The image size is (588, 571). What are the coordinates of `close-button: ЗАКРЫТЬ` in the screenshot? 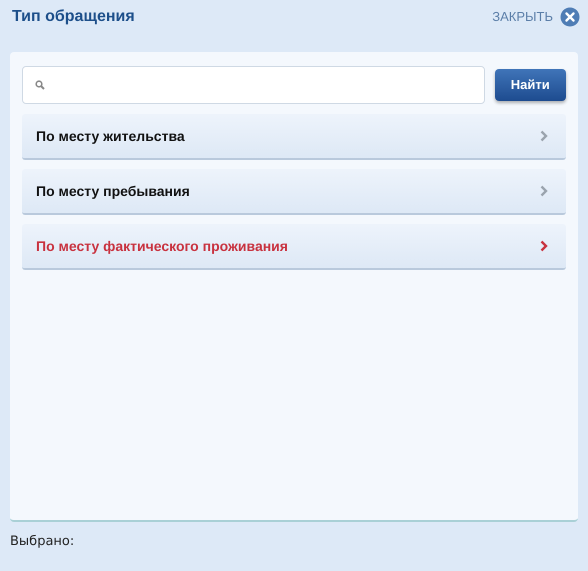 It's located at (536, 17).